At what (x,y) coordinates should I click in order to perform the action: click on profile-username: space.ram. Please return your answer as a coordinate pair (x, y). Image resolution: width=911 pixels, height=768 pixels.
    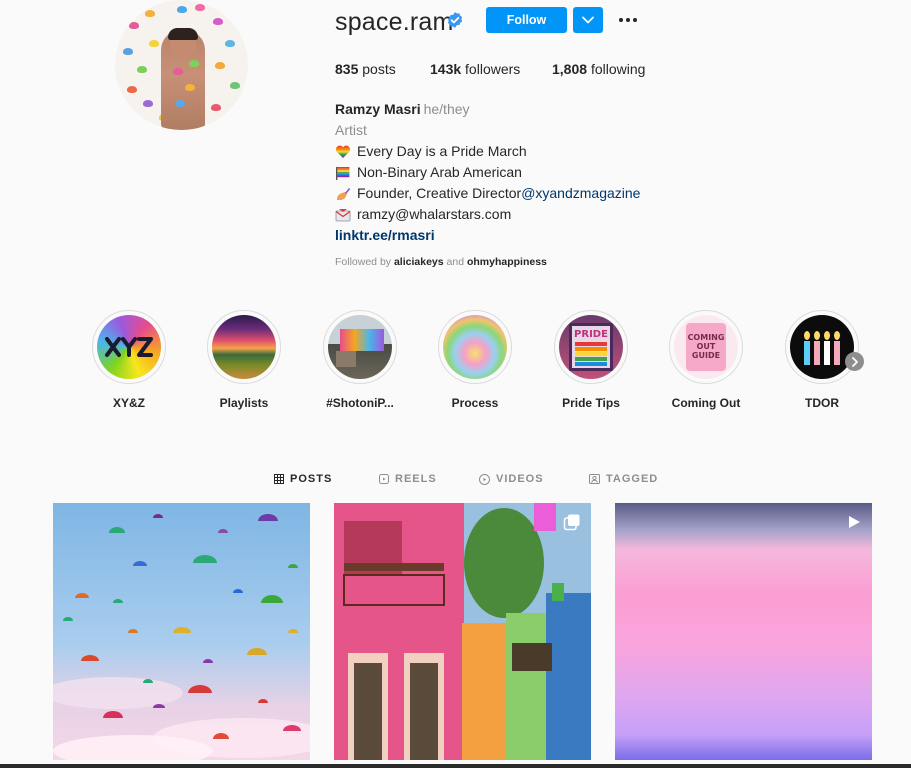
    Looking at the image, I should click on (394, 22).